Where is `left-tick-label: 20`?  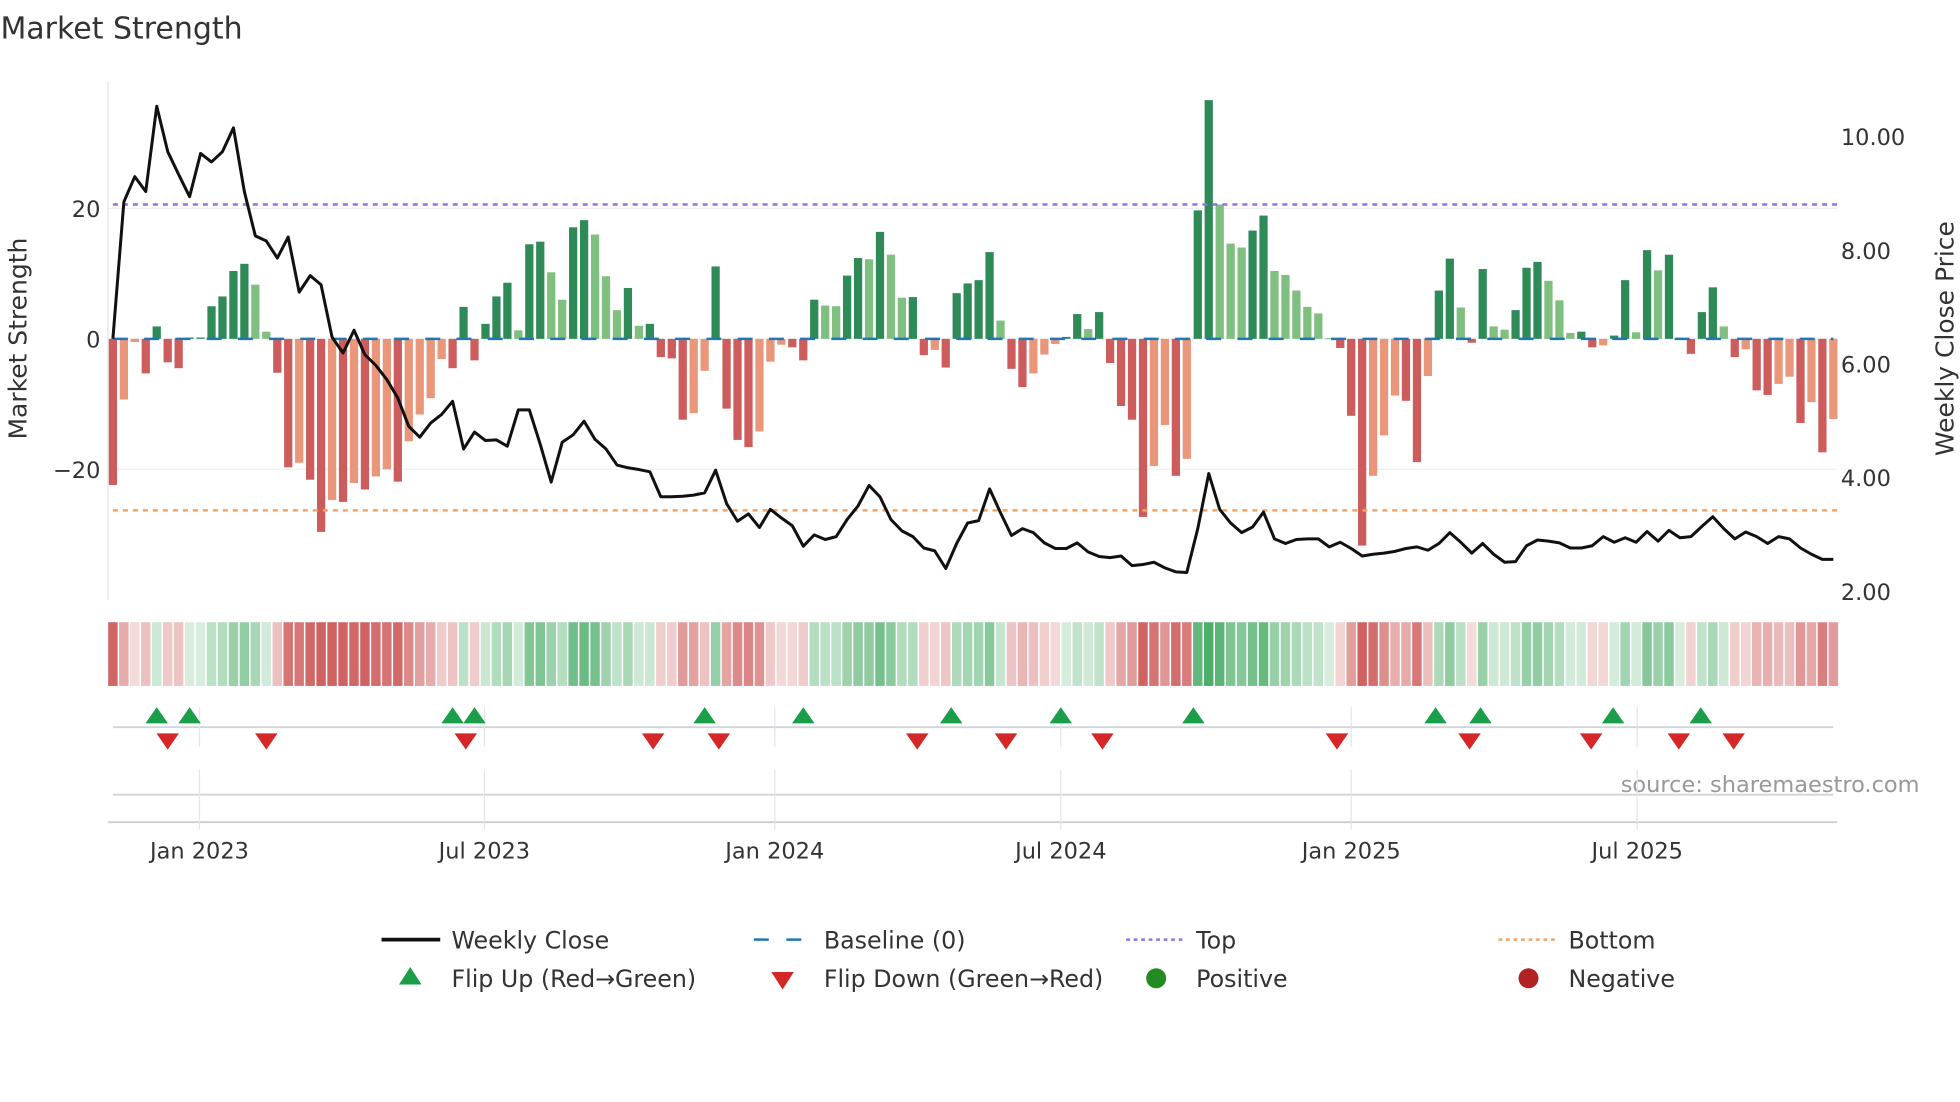
left-tick-label: 20 is located at coordinates (86, 210).